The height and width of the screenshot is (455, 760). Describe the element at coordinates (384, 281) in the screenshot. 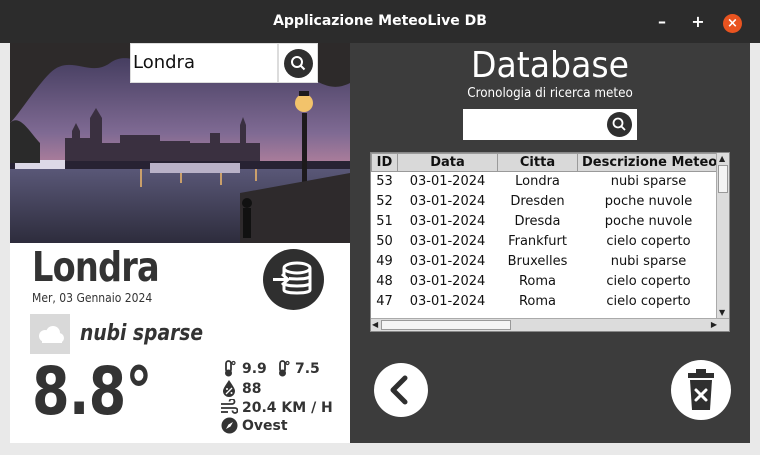

I see `cell-id: 48` at that location.